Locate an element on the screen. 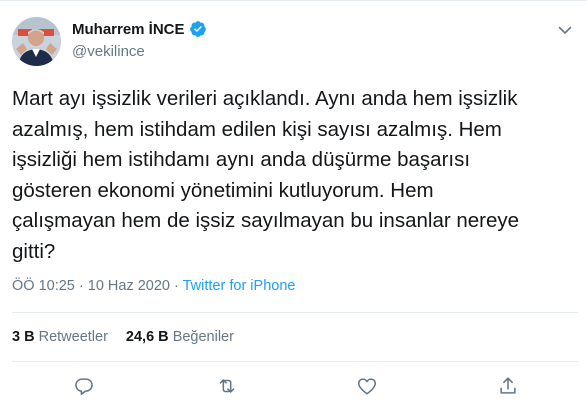 This screenshot has width=587, height=410. profile-photo-icon is located at coordinates (36, 41).